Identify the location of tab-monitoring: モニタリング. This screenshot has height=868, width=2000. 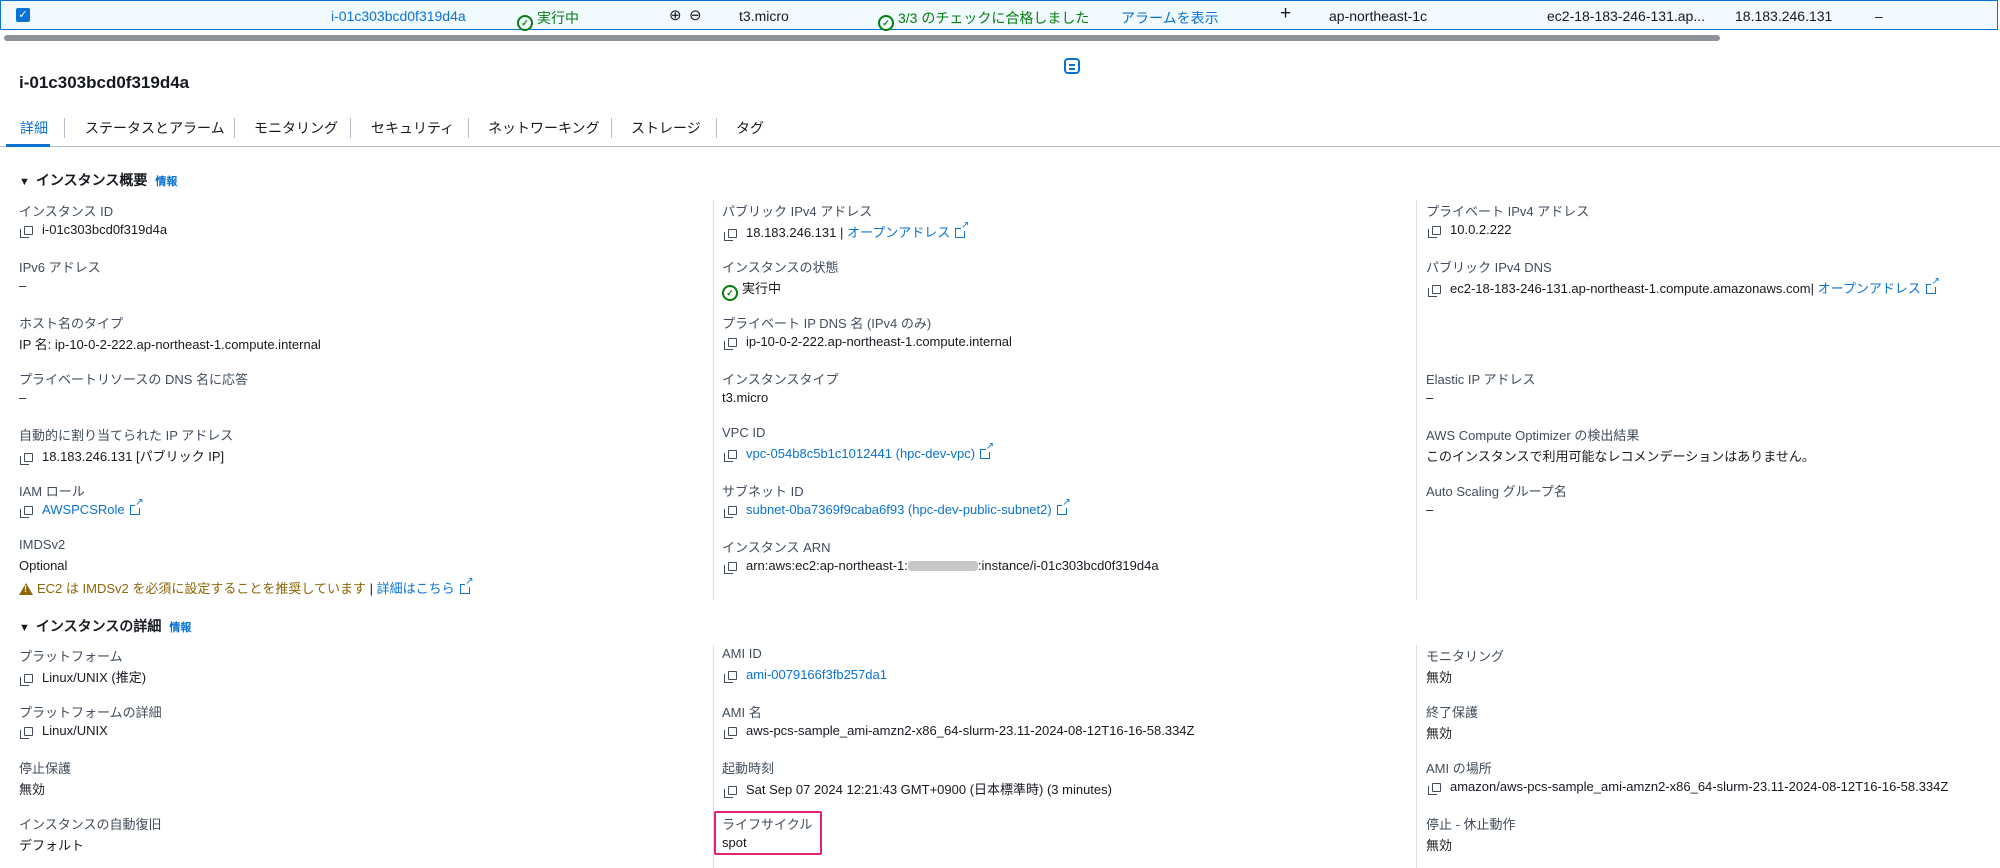
(296, 128).